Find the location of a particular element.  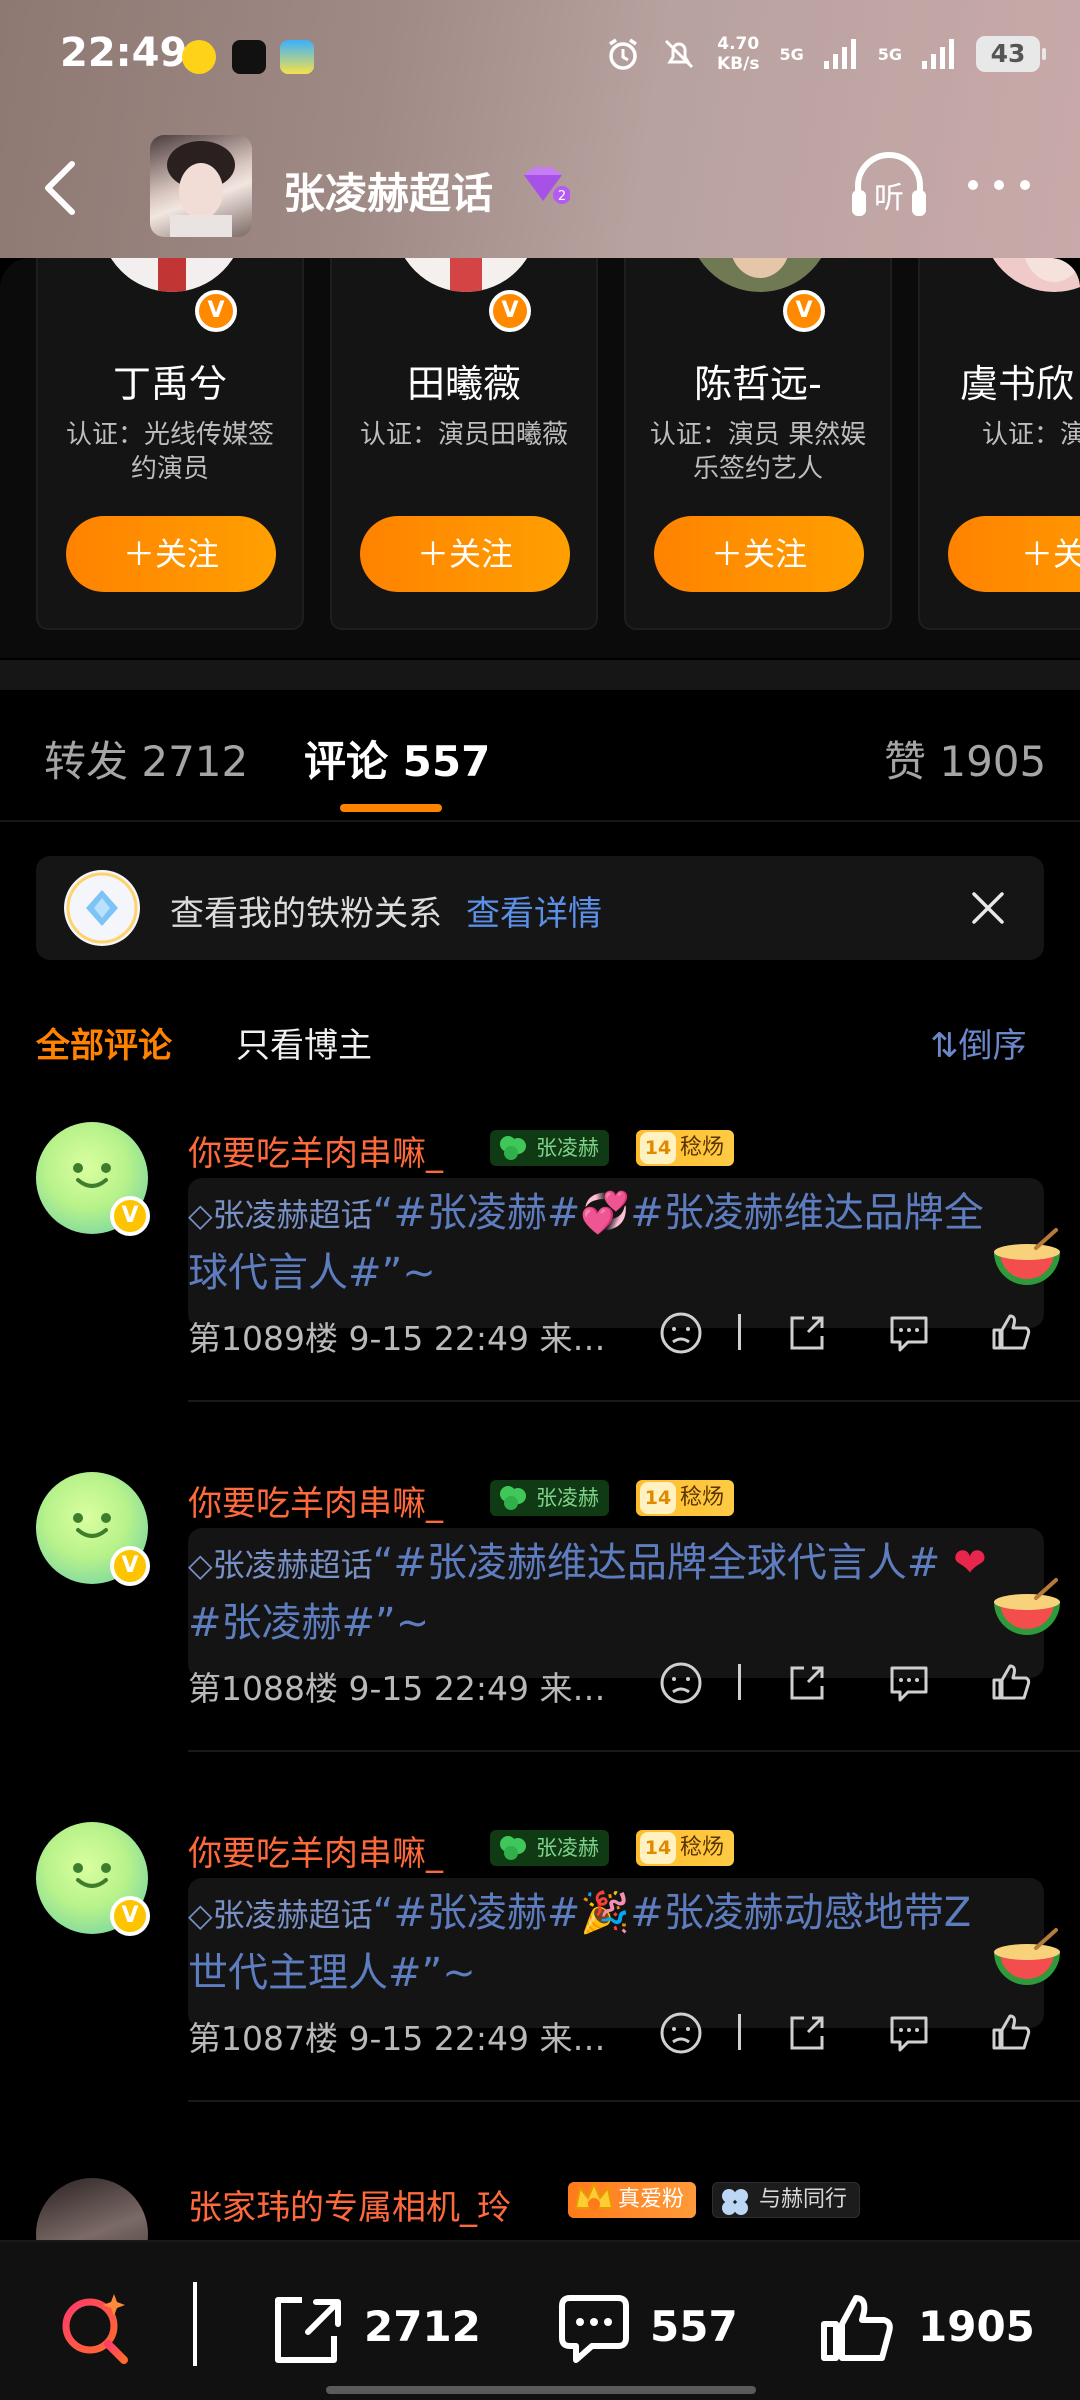

svg-text: 听 is located at coordinates (889, 198).